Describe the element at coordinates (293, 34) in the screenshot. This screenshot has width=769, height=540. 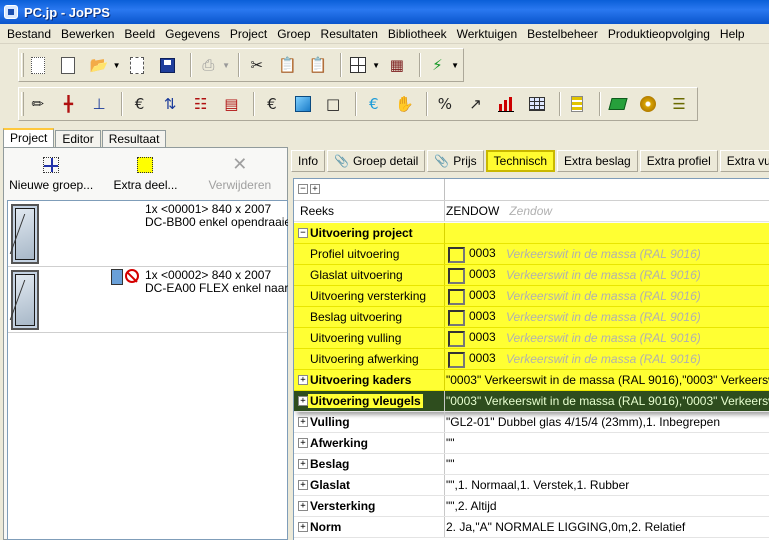
I see `menu-groep: Groep` at that location.